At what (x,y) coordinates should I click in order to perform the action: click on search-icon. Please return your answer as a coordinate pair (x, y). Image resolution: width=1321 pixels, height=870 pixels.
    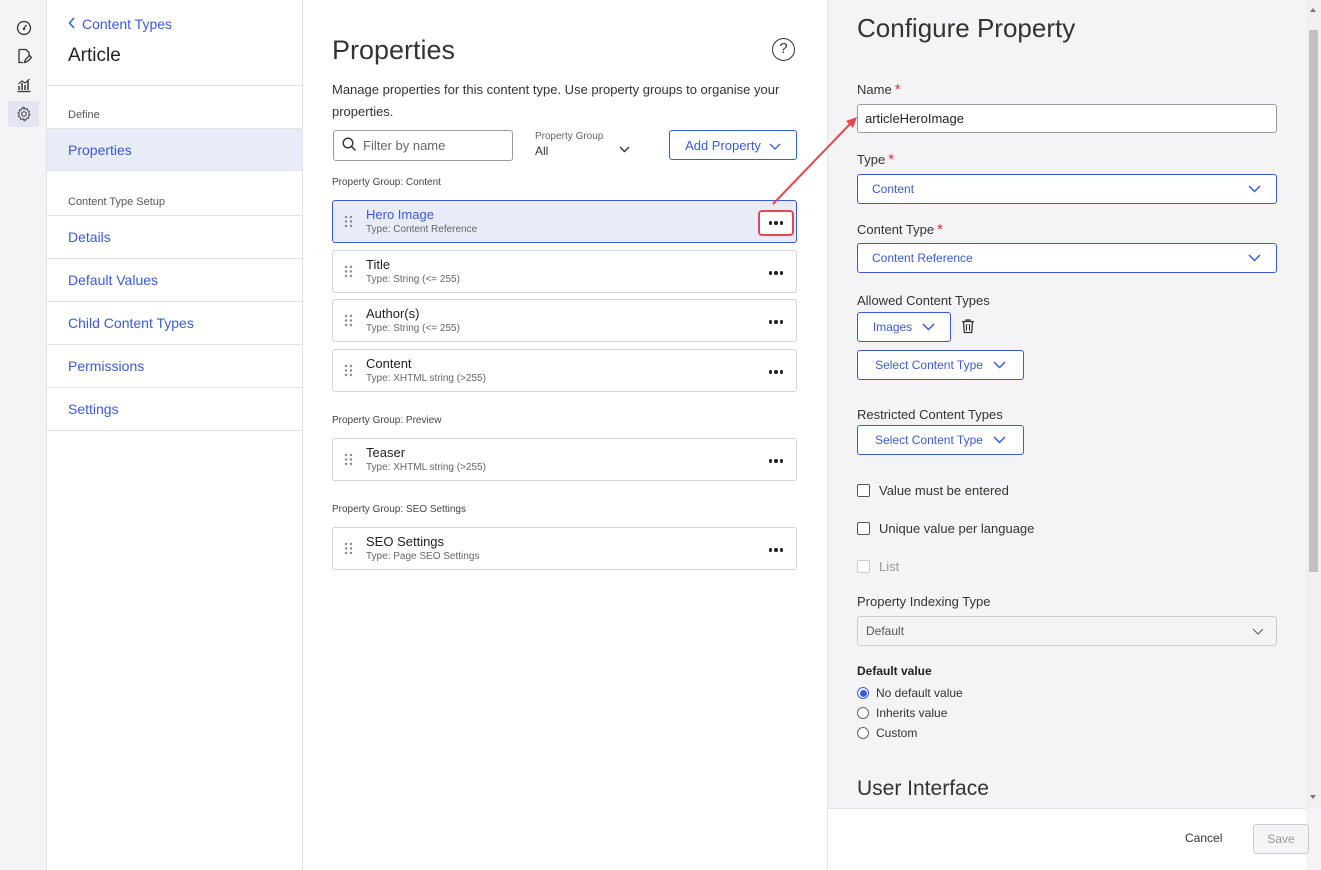
    Looking at the image, I should click on (349, 145).